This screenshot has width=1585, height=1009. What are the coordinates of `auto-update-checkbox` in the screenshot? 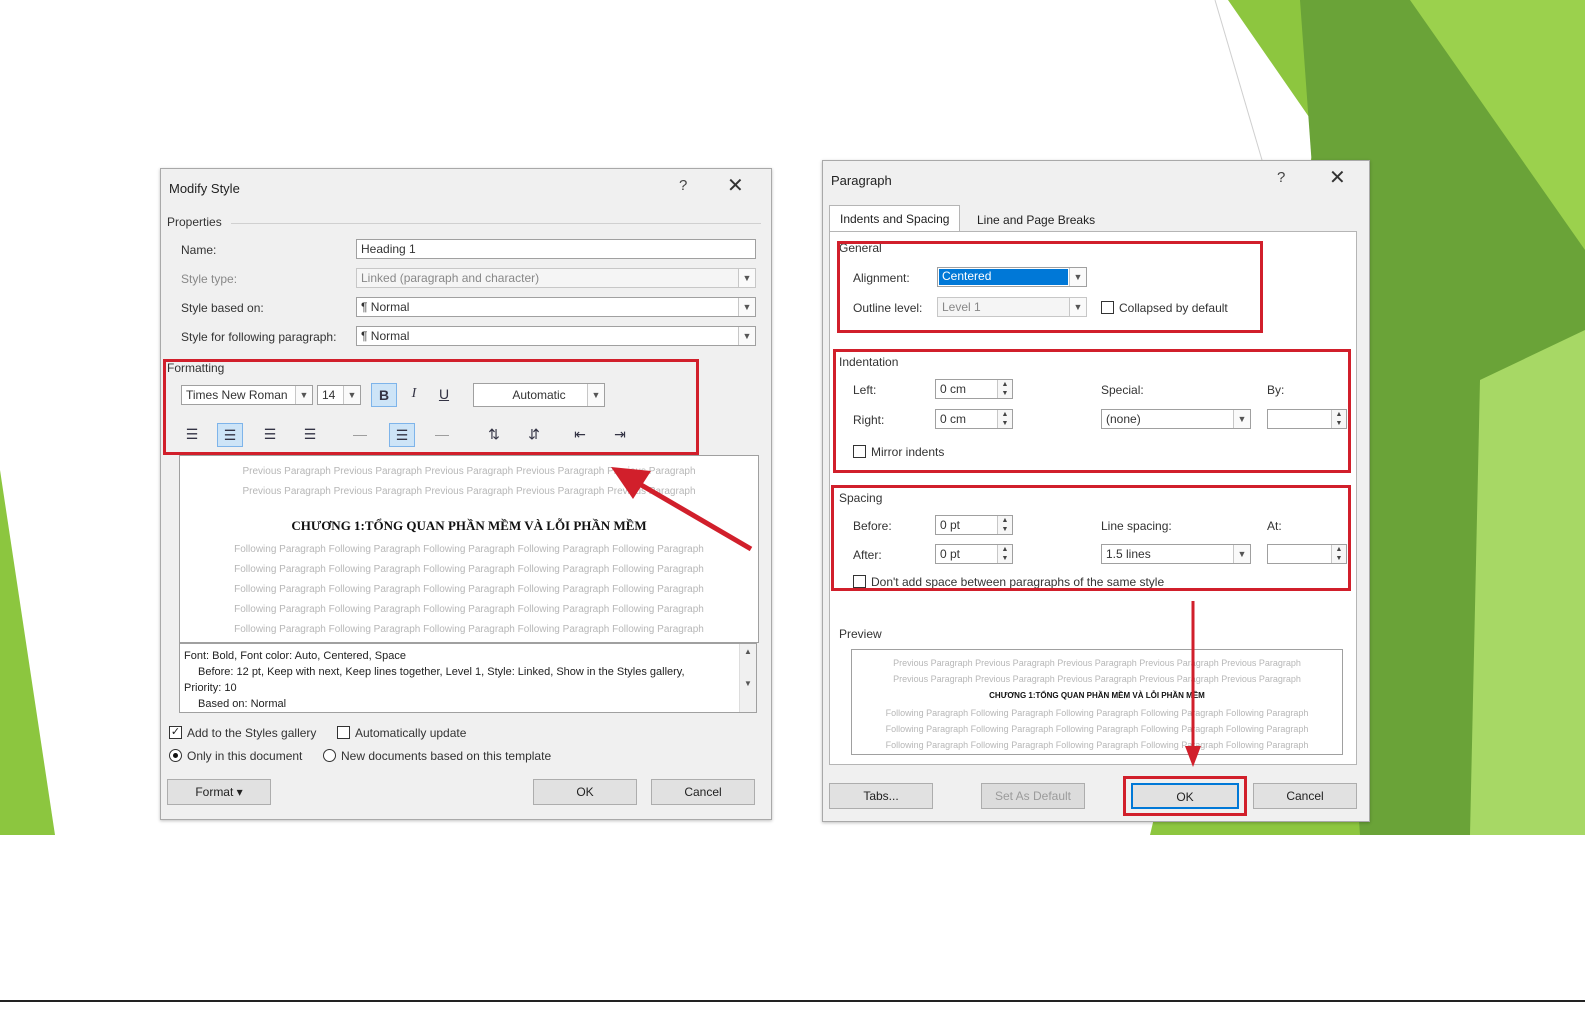 It's located at (343, 732).